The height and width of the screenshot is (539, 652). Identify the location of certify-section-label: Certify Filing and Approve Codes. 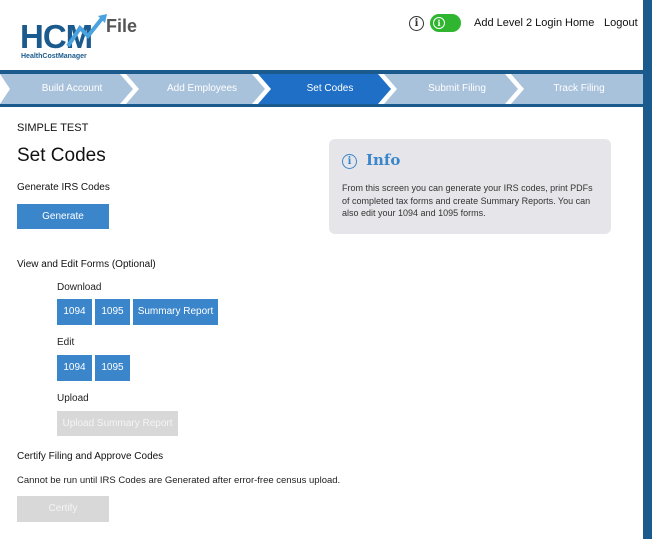
(90, 456).